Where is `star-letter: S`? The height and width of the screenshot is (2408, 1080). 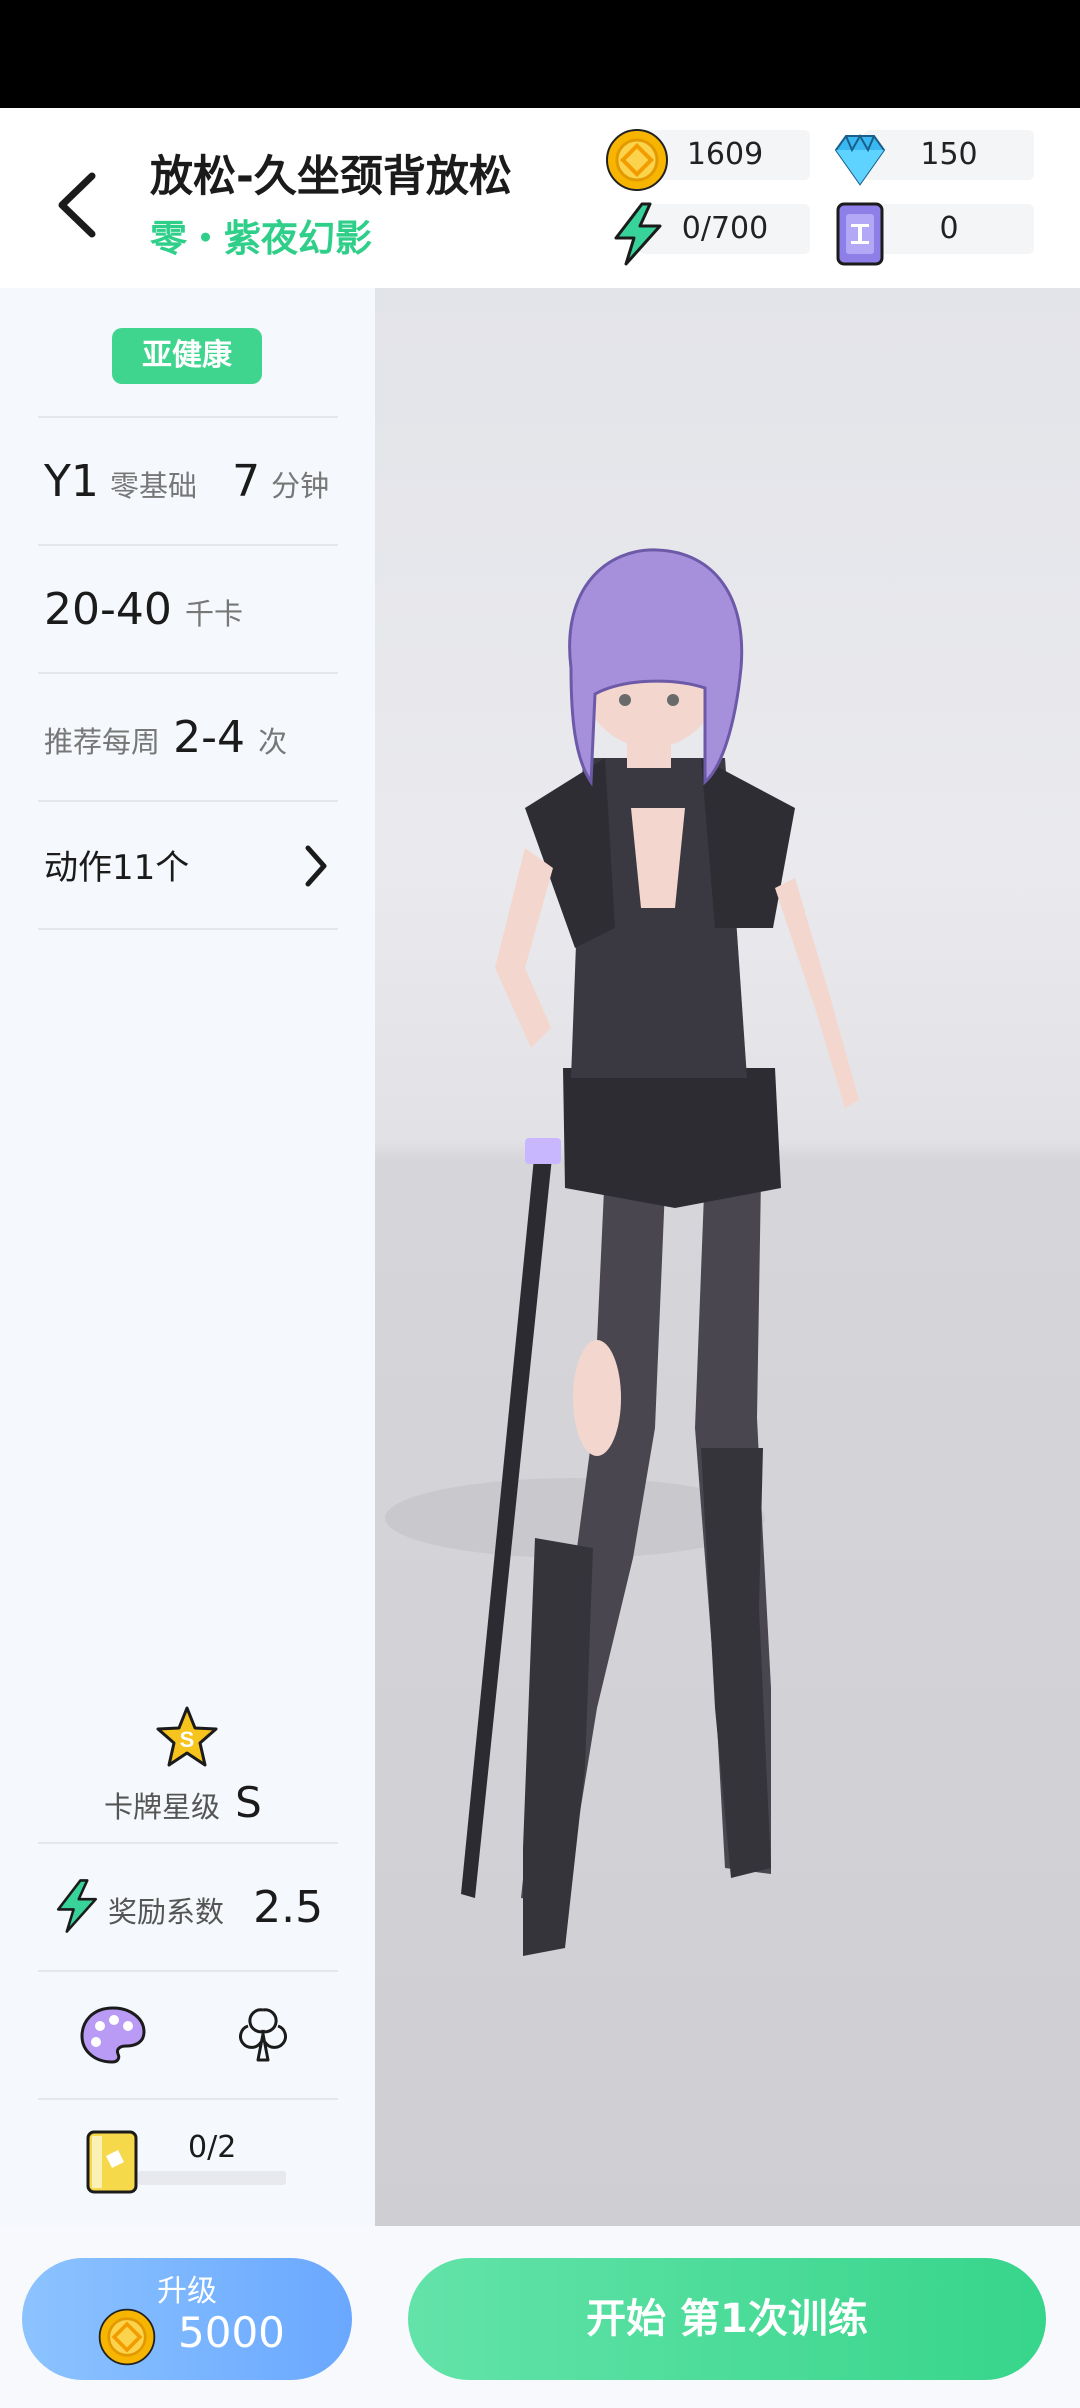 star-letter: S is located at coordinates (187, 1739).